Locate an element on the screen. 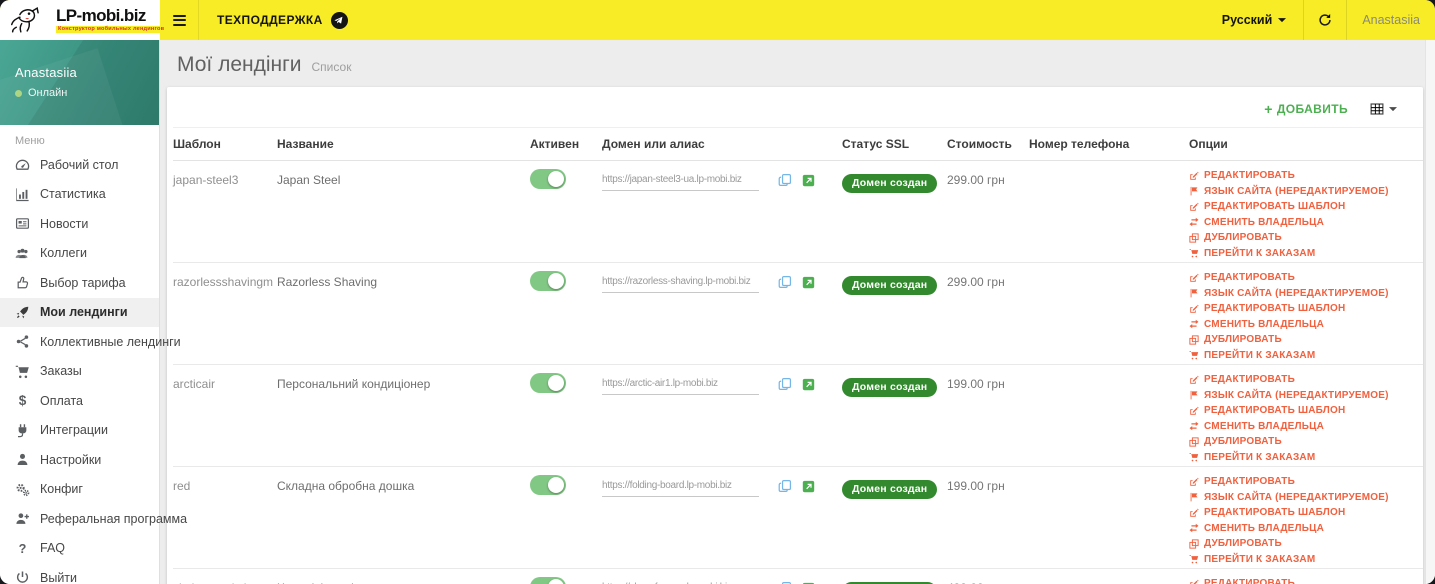  sidebar-item-share: Коллективные лендинги is located at coordinates (90, 342).